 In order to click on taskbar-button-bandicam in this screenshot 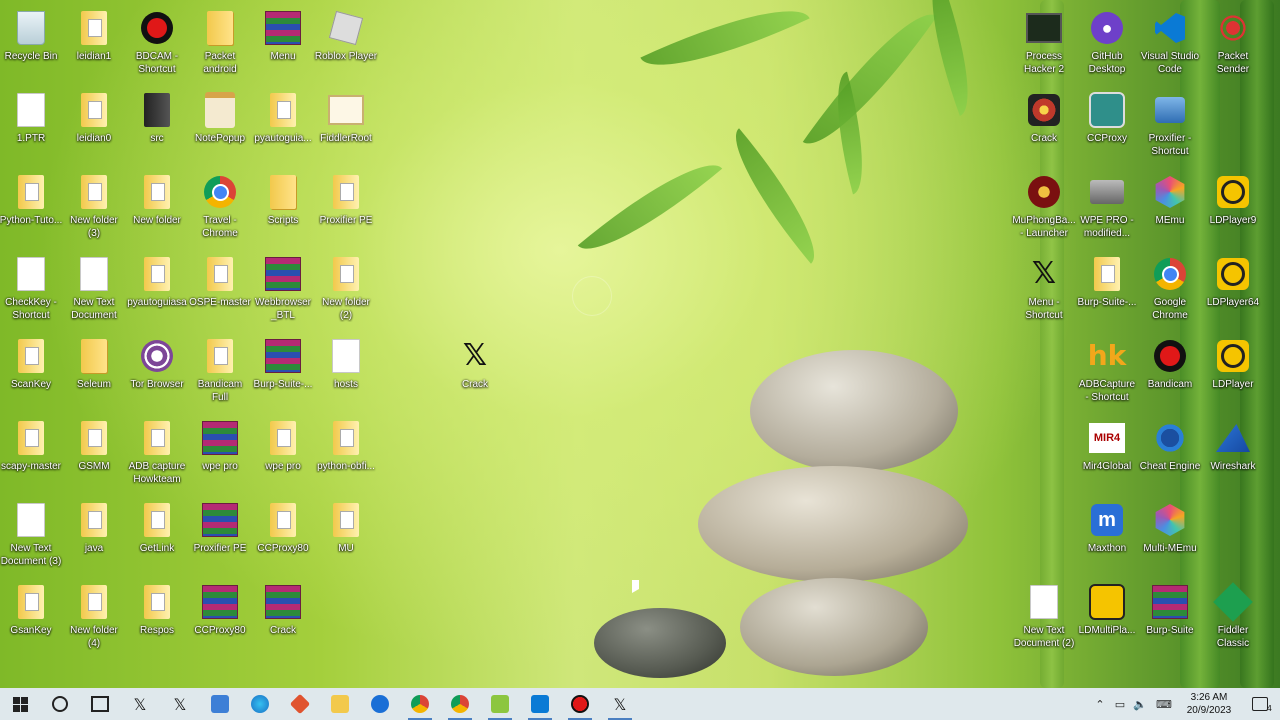, I will do `click(580, 704)`.